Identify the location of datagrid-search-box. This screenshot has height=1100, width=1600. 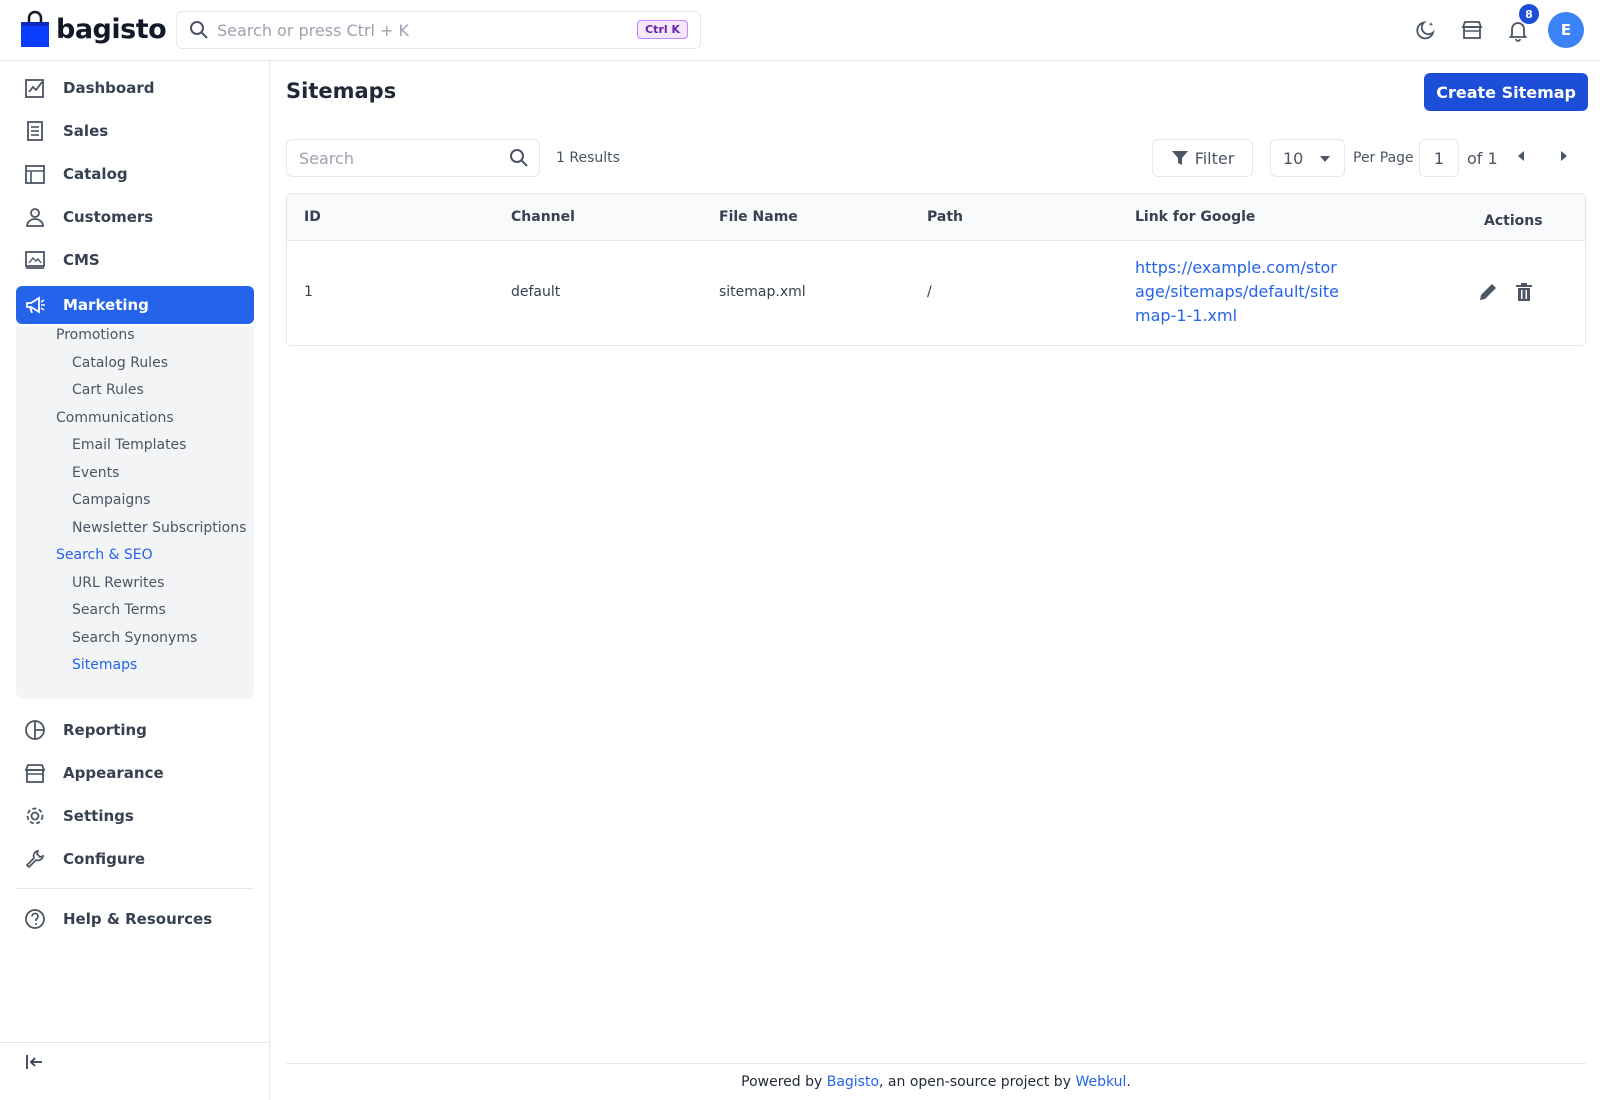
(413, 158).